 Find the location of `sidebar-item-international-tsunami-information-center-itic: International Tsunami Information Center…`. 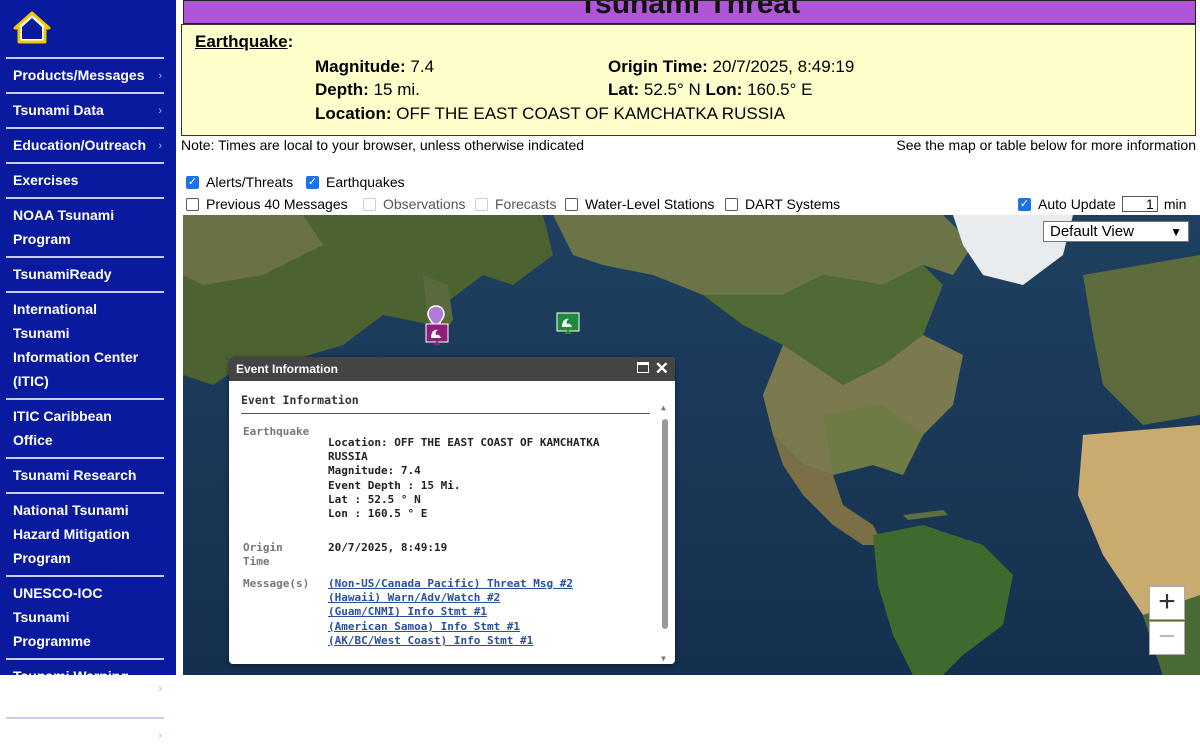

sidebar-item-international-tsunami-information-center-itic: International Tsunami Information Center… is located at coordinates (85, 344).